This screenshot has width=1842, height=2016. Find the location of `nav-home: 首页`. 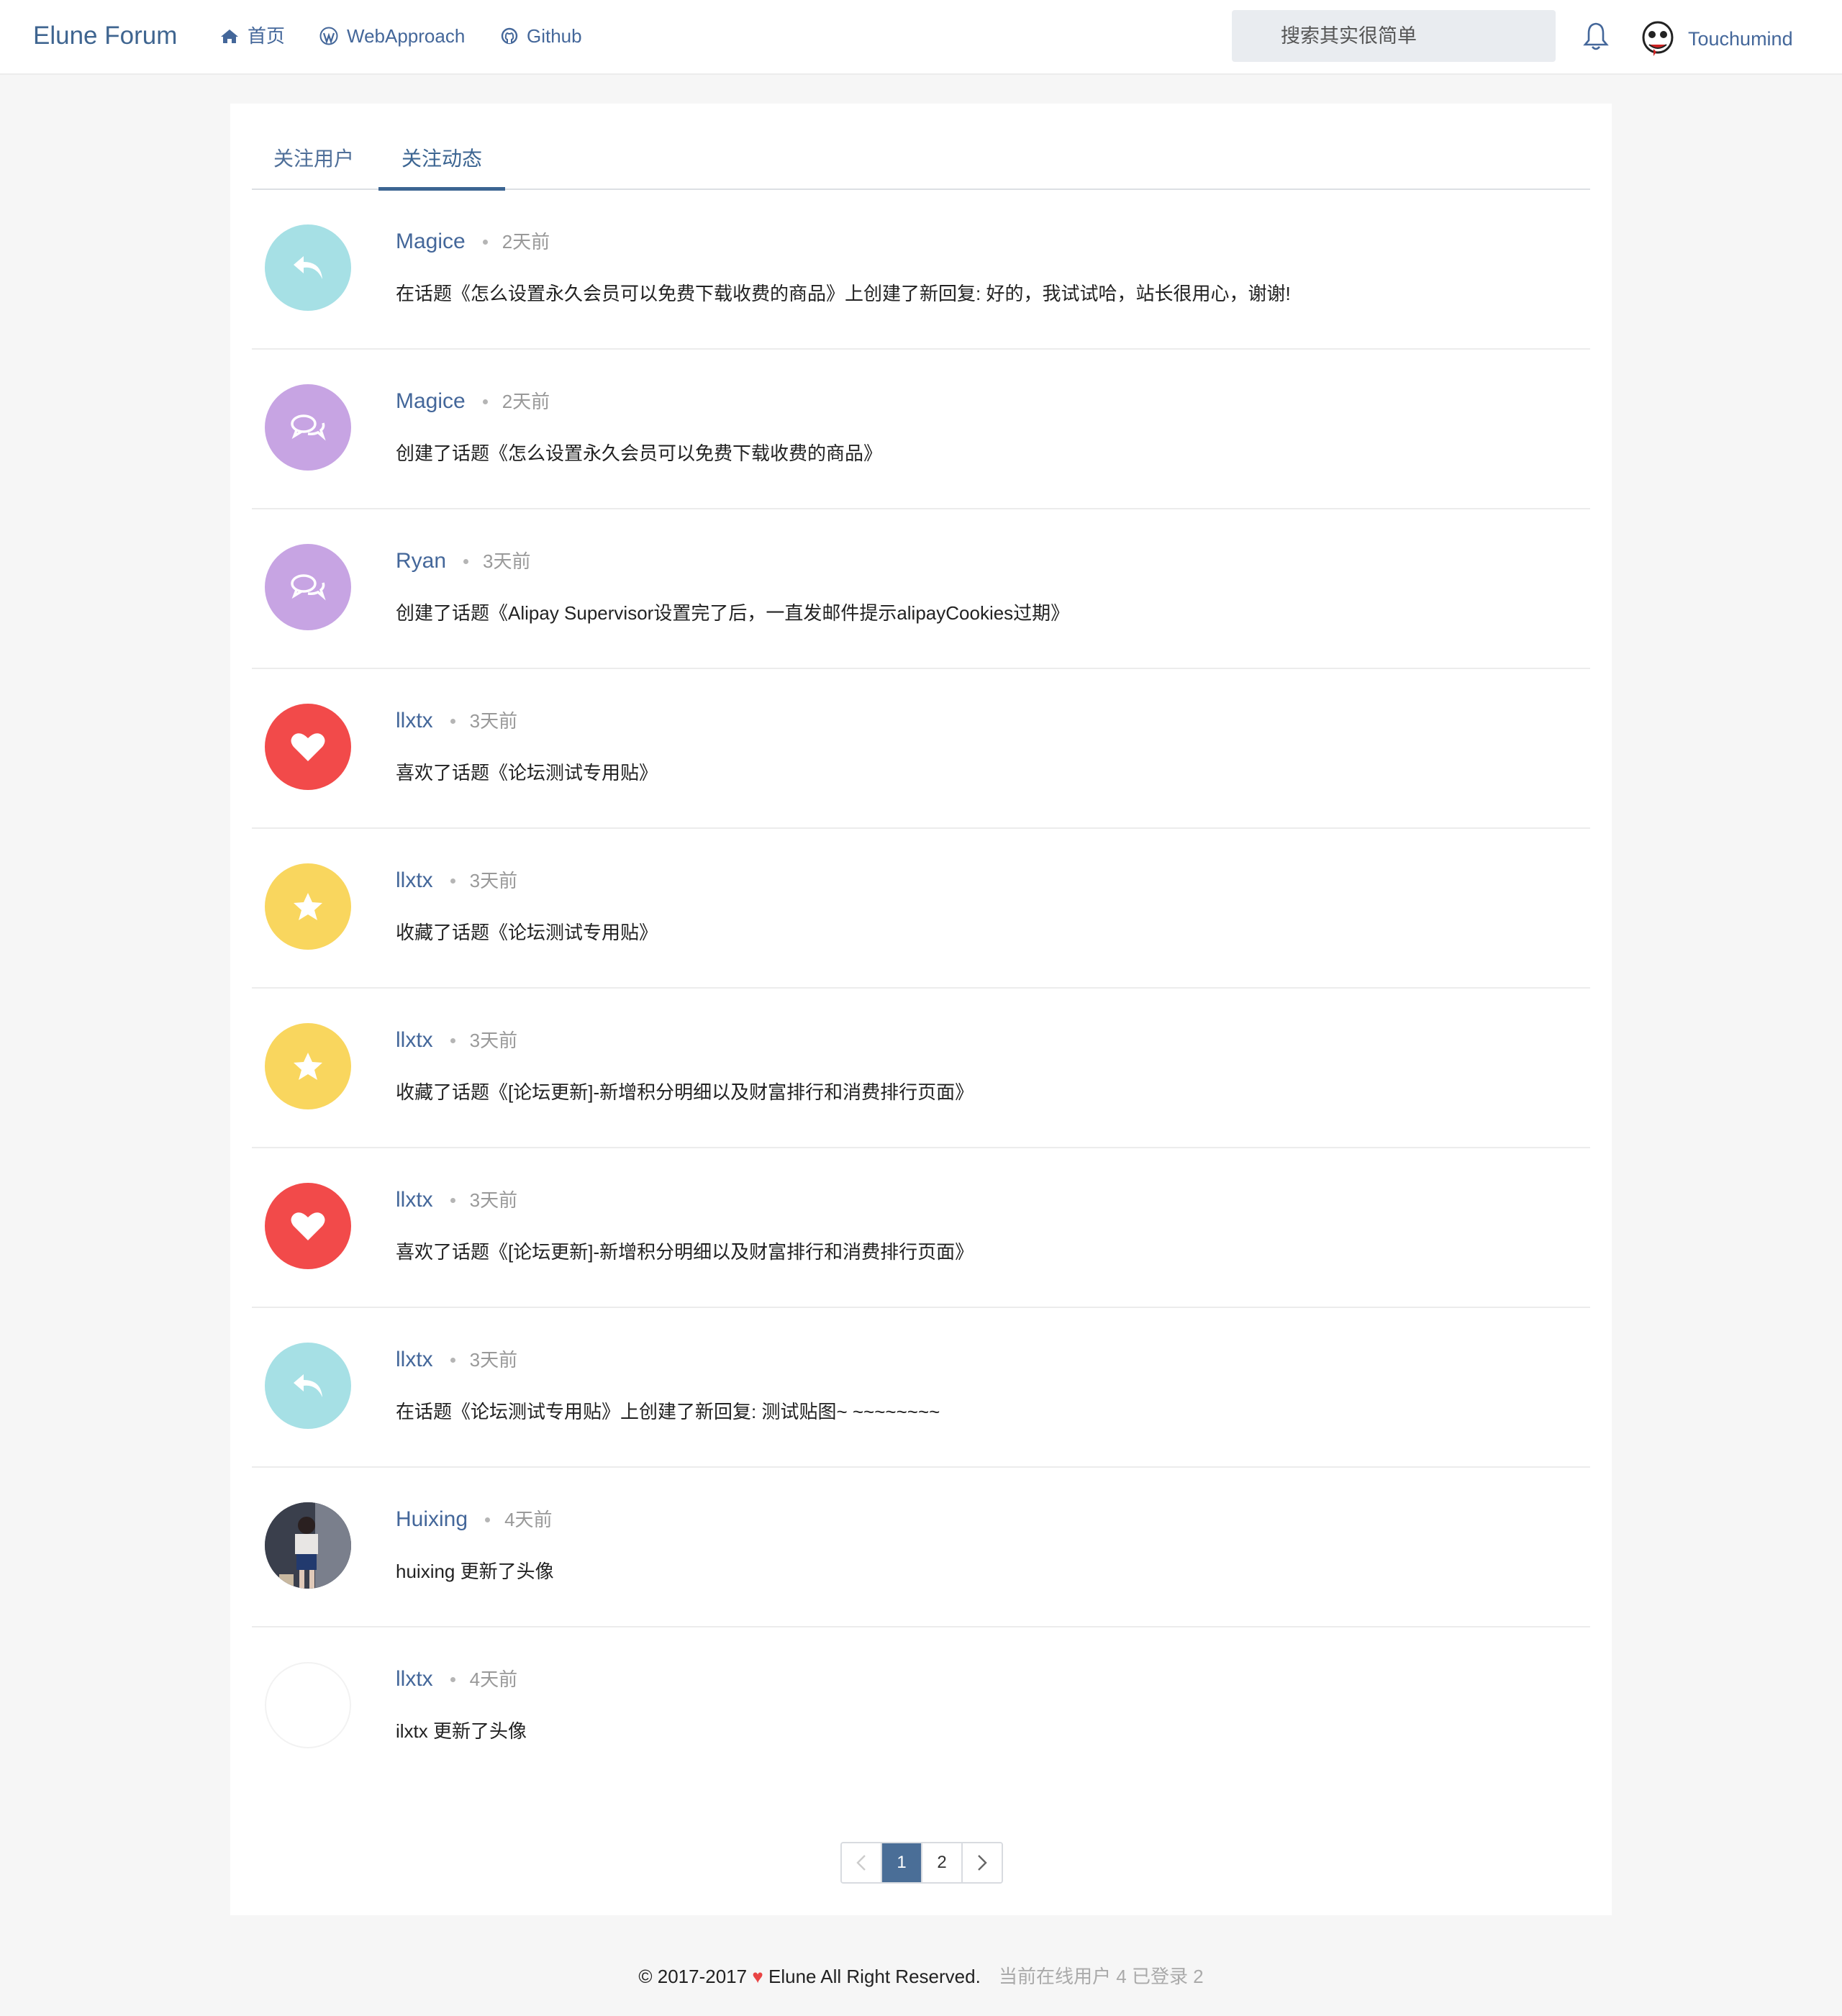

nav-home: 首页 is located at coordinates (252, 36).